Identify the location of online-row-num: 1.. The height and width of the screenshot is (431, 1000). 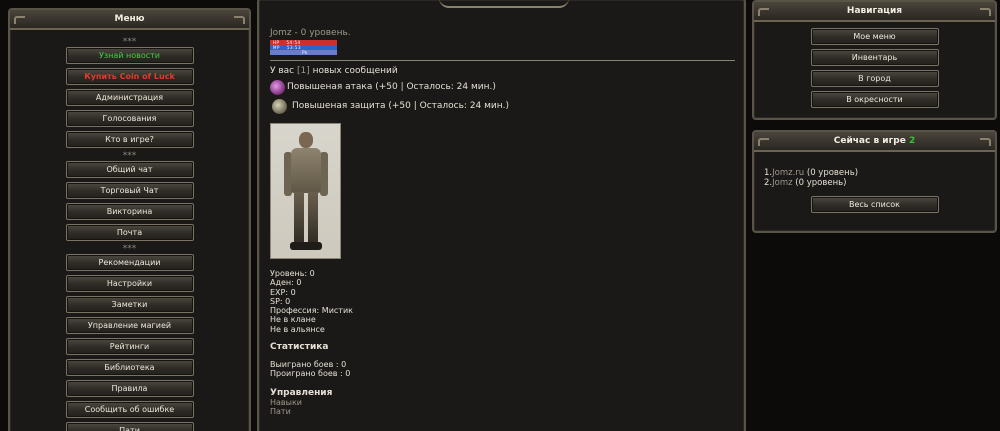
(768, 173).